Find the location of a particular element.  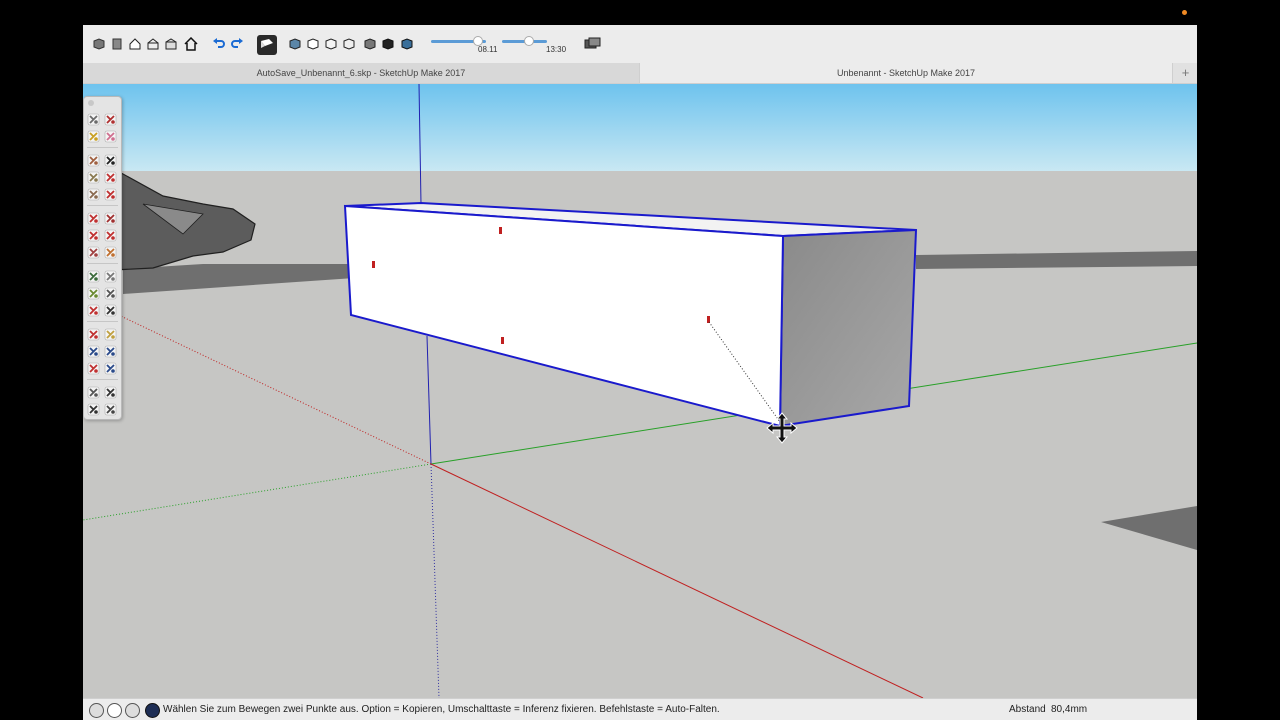

push-pull-icon is located at coordinates (110, 218).